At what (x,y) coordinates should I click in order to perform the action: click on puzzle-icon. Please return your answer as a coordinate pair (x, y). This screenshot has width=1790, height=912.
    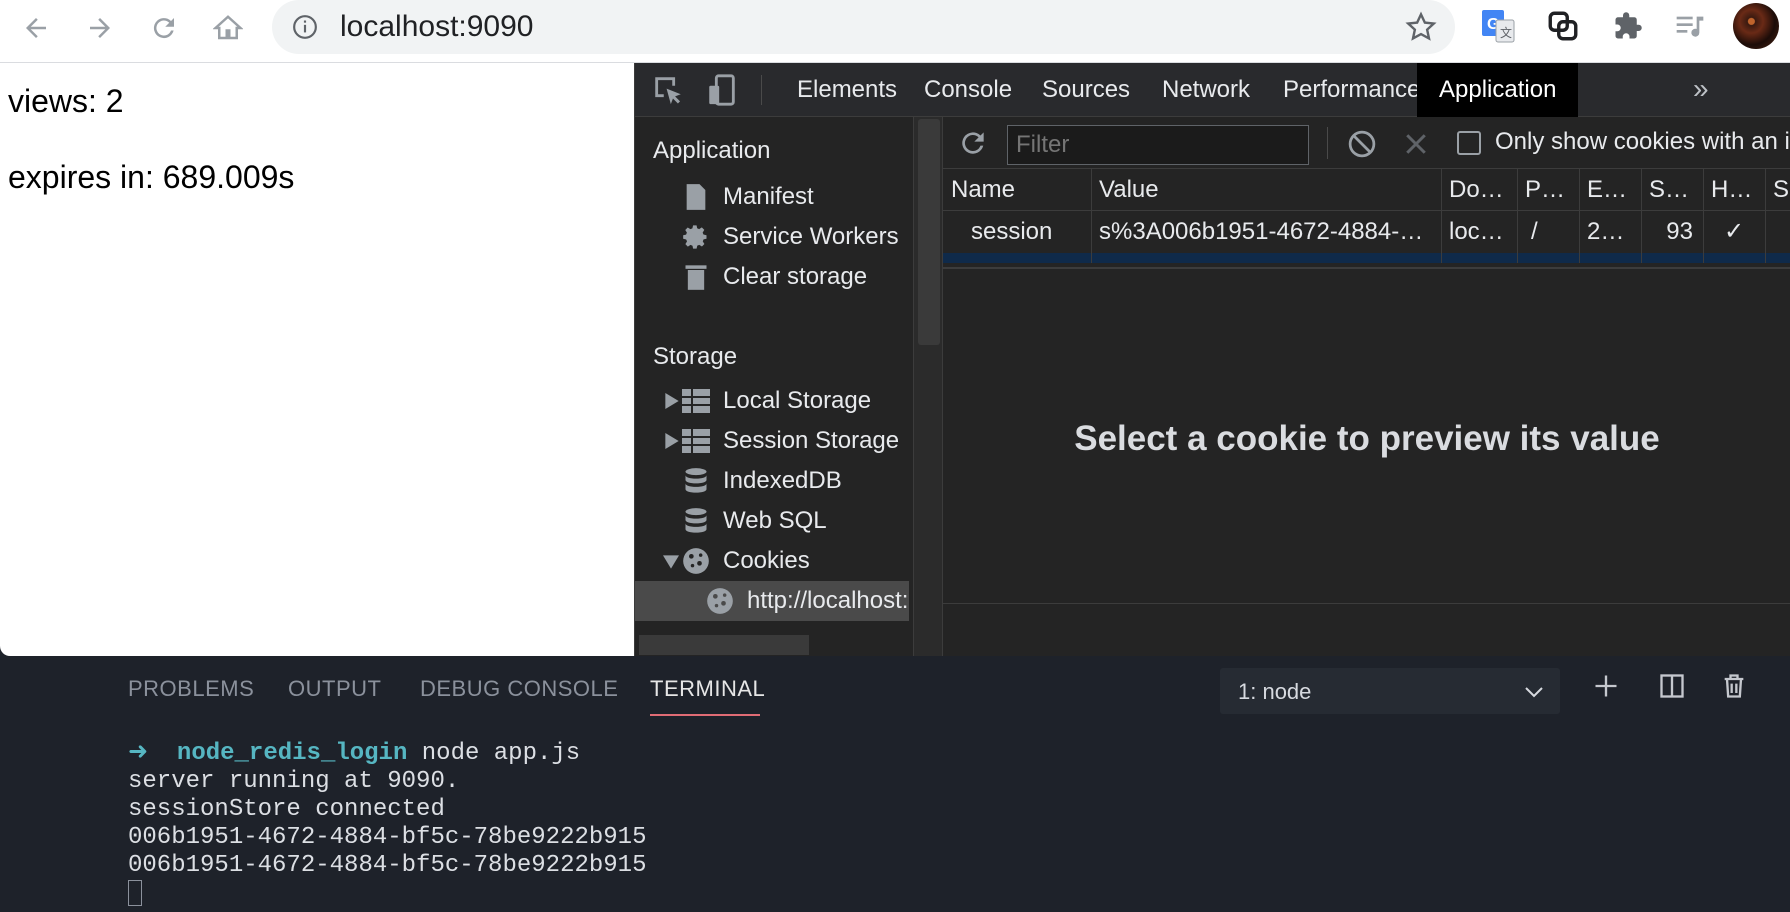
    Looking at the image, I should click on (1628, 25).